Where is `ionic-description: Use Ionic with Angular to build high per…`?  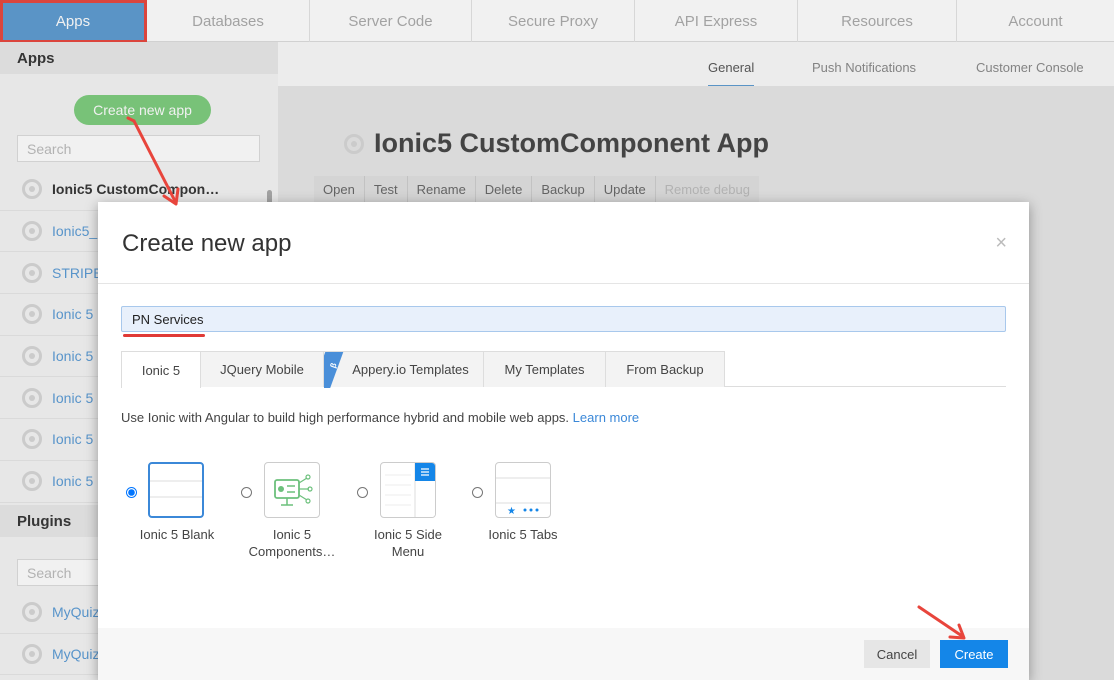
ionic-description: Use Ionic with Angular to build high per… is located at coordinates (380, 417).